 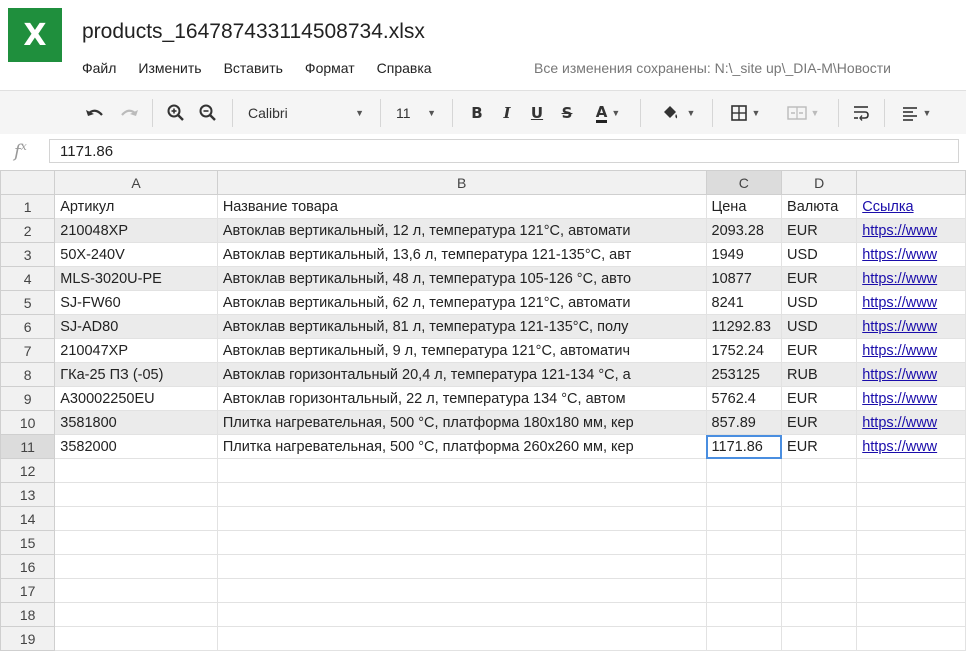 I want to click on row-header: 16, so click(x=28, y=566).